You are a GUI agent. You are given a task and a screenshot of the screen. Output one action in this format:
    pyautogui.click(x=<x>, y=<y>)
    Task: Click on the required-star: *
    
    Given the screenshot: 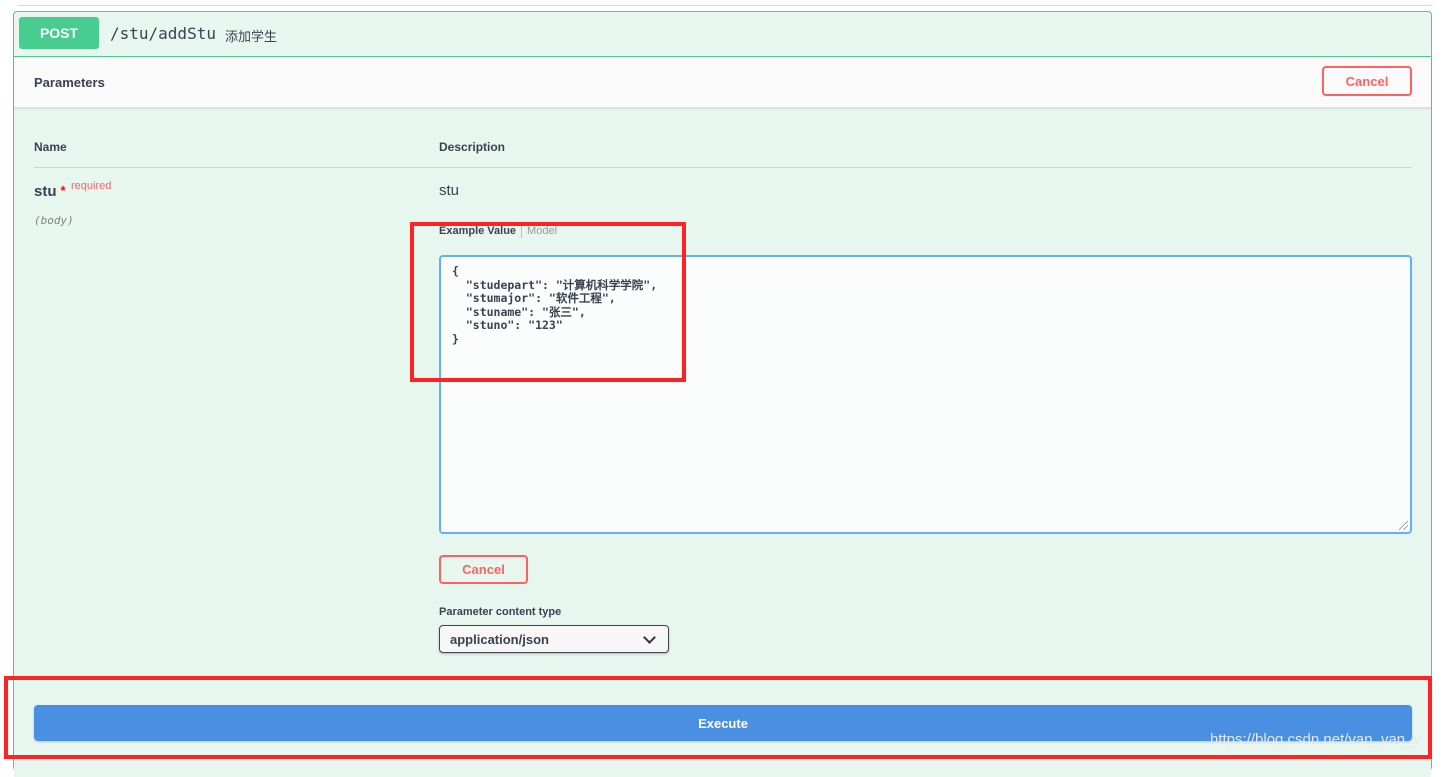 What is the action you would take?
    pyautogui.click(x=63, y=190)
    